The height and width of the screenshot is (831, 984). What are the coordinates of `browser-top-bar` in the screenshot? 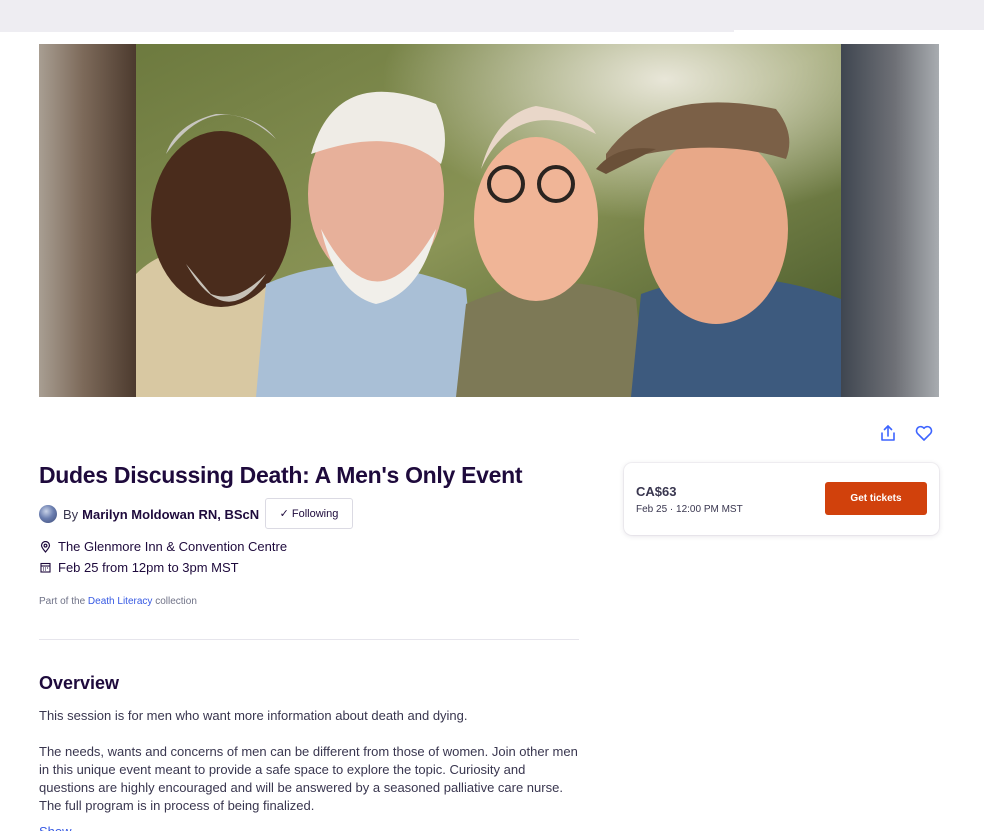 It's located at (492, 16).